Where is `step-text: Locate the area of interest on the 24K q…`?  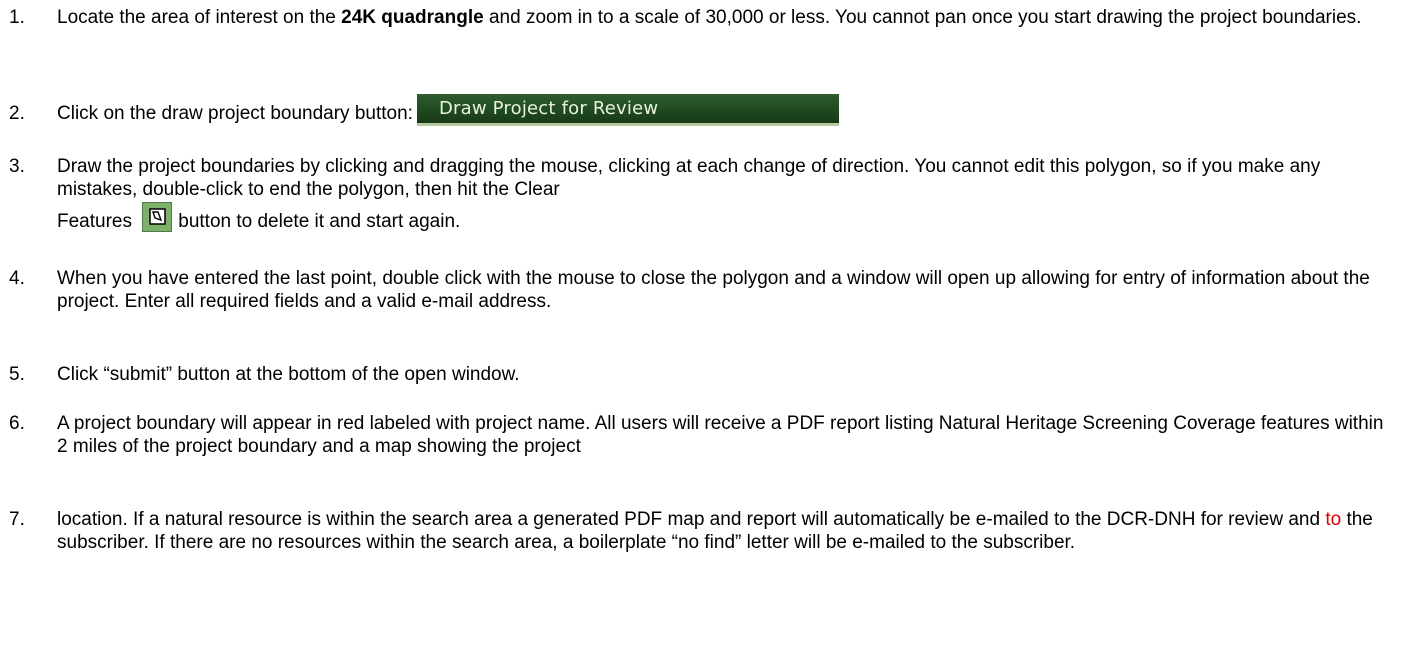
step-text: Locate the area of interest on the 24K q… is located at coordinates (709, 17).